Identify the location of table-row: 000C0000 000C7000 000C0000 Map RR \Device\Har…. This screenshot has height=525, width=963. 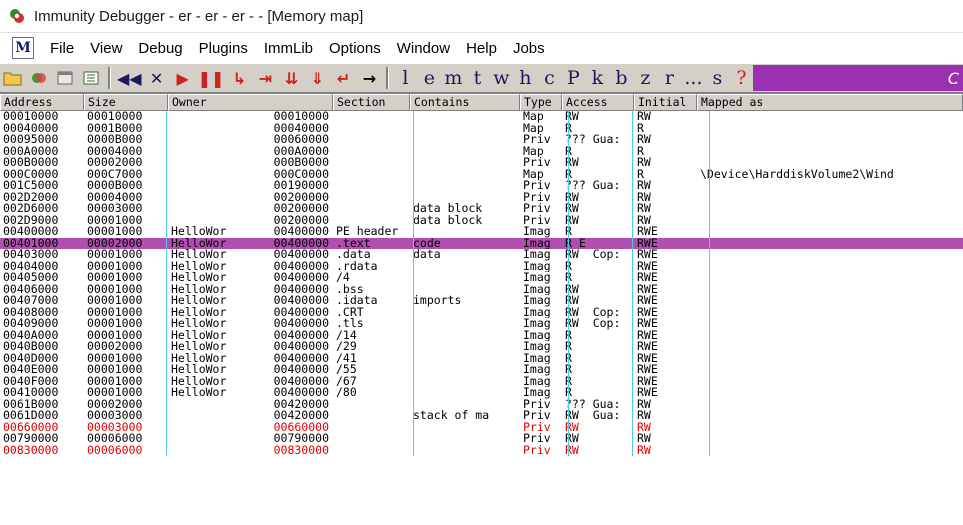
(481, 175).